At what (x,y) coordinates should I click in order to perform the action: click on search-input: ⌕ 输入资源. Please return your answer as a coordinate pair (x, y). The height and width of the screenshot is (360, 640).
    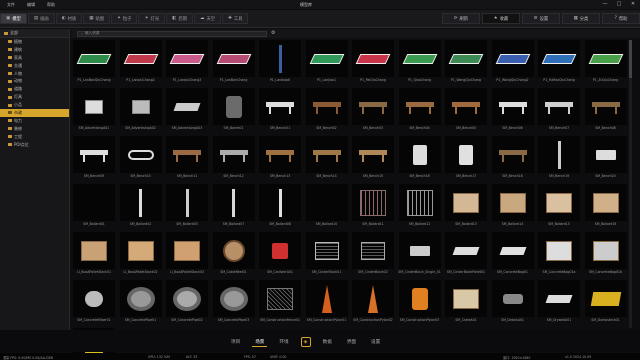
    Looking at the image, I should click on (172, 33).